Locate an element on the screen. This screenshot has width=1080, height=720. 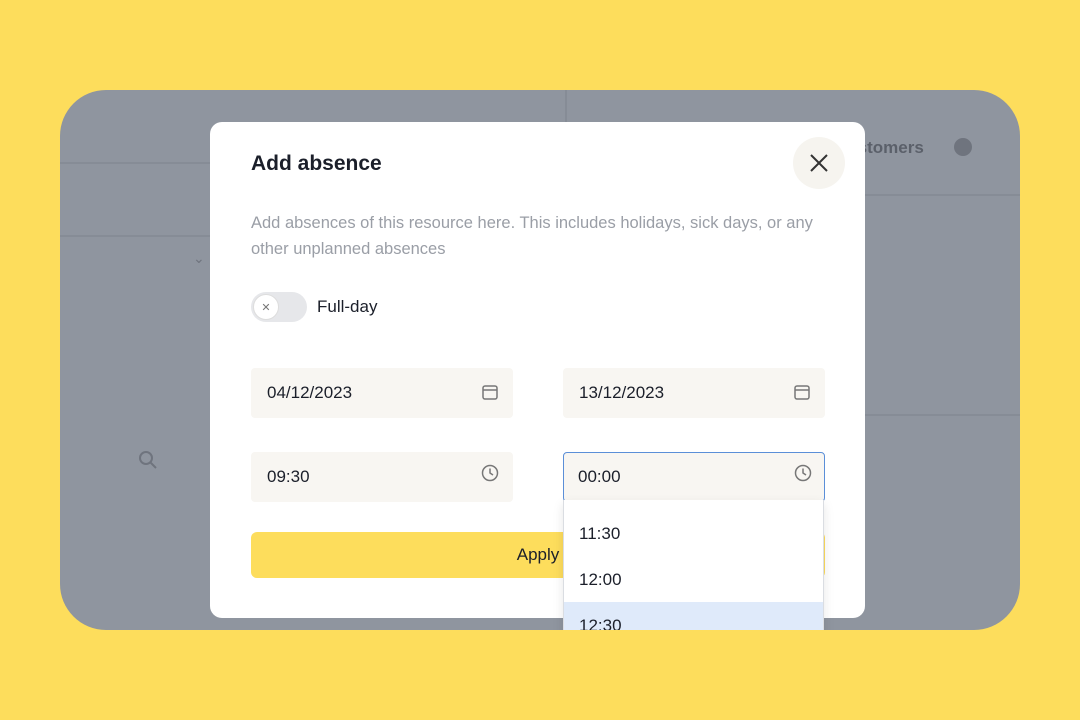
start-date-value: 04/12/2023 is located at coordinates (310, 392).